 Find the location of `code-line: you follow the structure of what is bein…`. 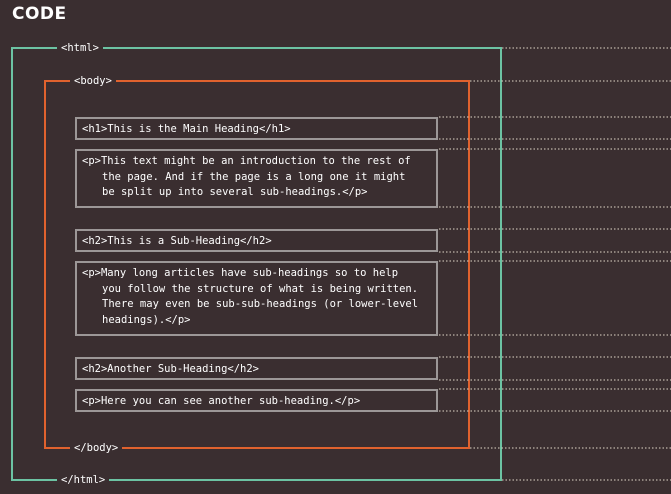

code-line: you follow the structure of what is bein… is located at coordinates (260, 288).